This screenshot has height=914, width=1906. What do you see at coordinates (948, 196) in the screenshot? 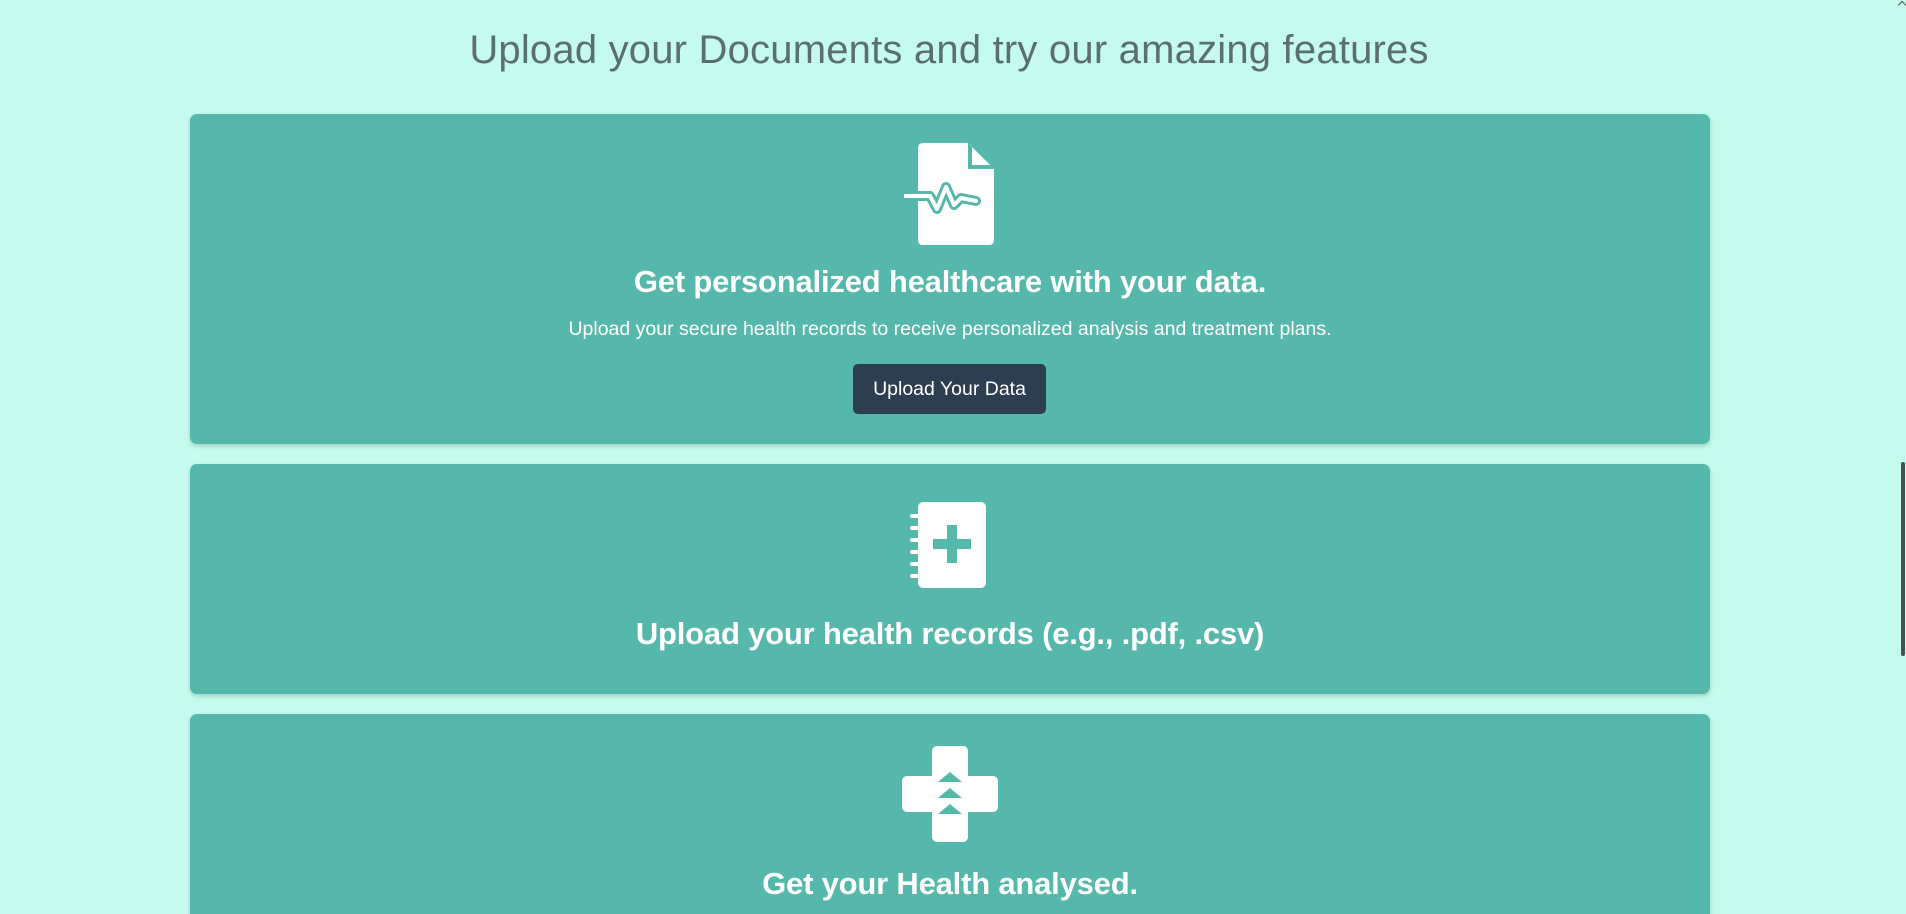
I see `file-medical-pulse-icon` at bounding box center [948, 196].